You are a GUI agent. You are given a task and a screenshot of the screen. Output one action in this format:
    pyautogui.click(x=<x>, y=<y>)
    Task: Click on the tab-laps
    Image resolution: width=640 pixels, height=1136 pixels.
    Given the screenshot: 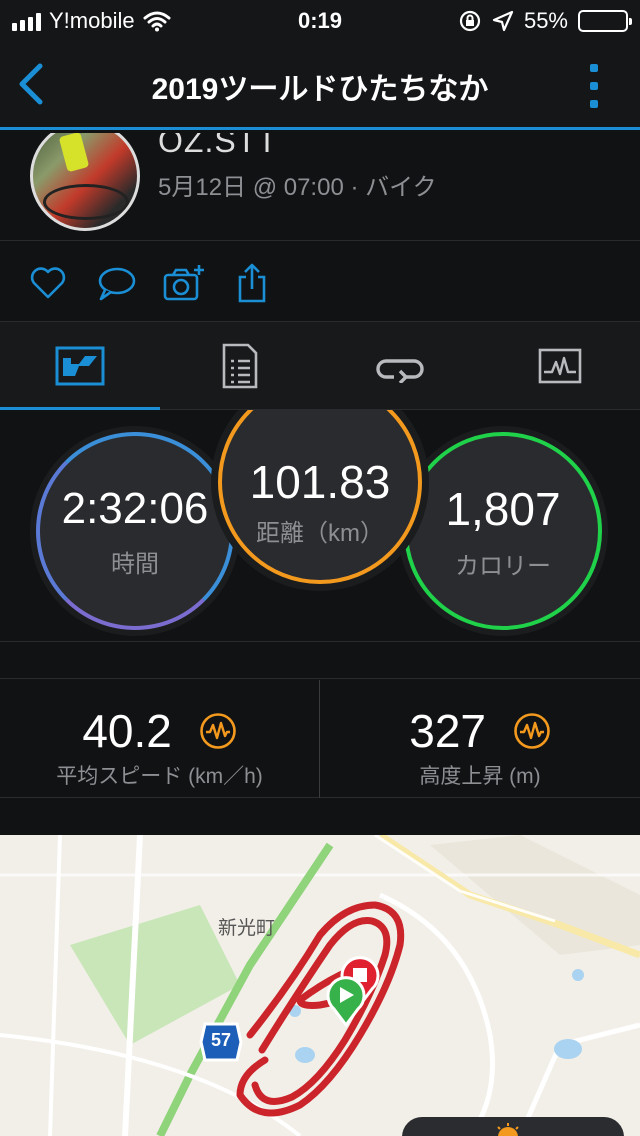 What is the action you would take?
    pyautogui.click(x=400, y=366)
    